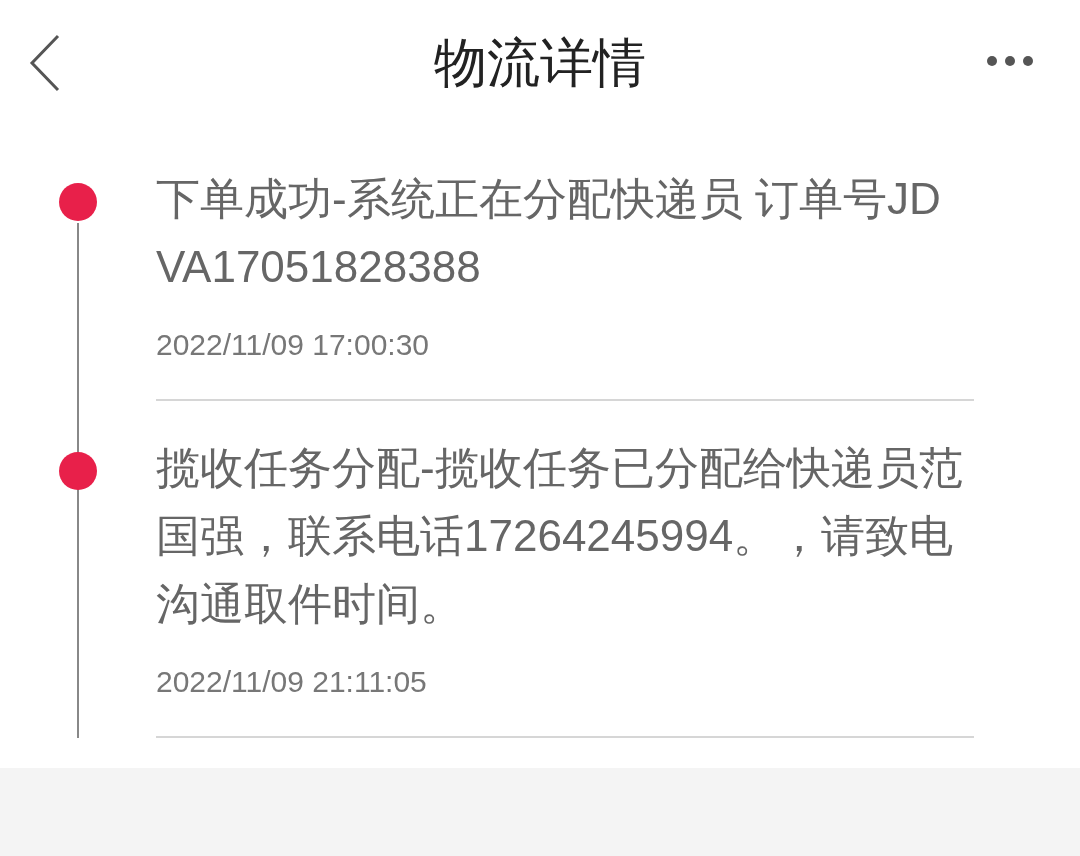  What do you see at coordinates (1010, 61) in the screenshot?
I see `more-icon` at bounding box center [1010, 61].